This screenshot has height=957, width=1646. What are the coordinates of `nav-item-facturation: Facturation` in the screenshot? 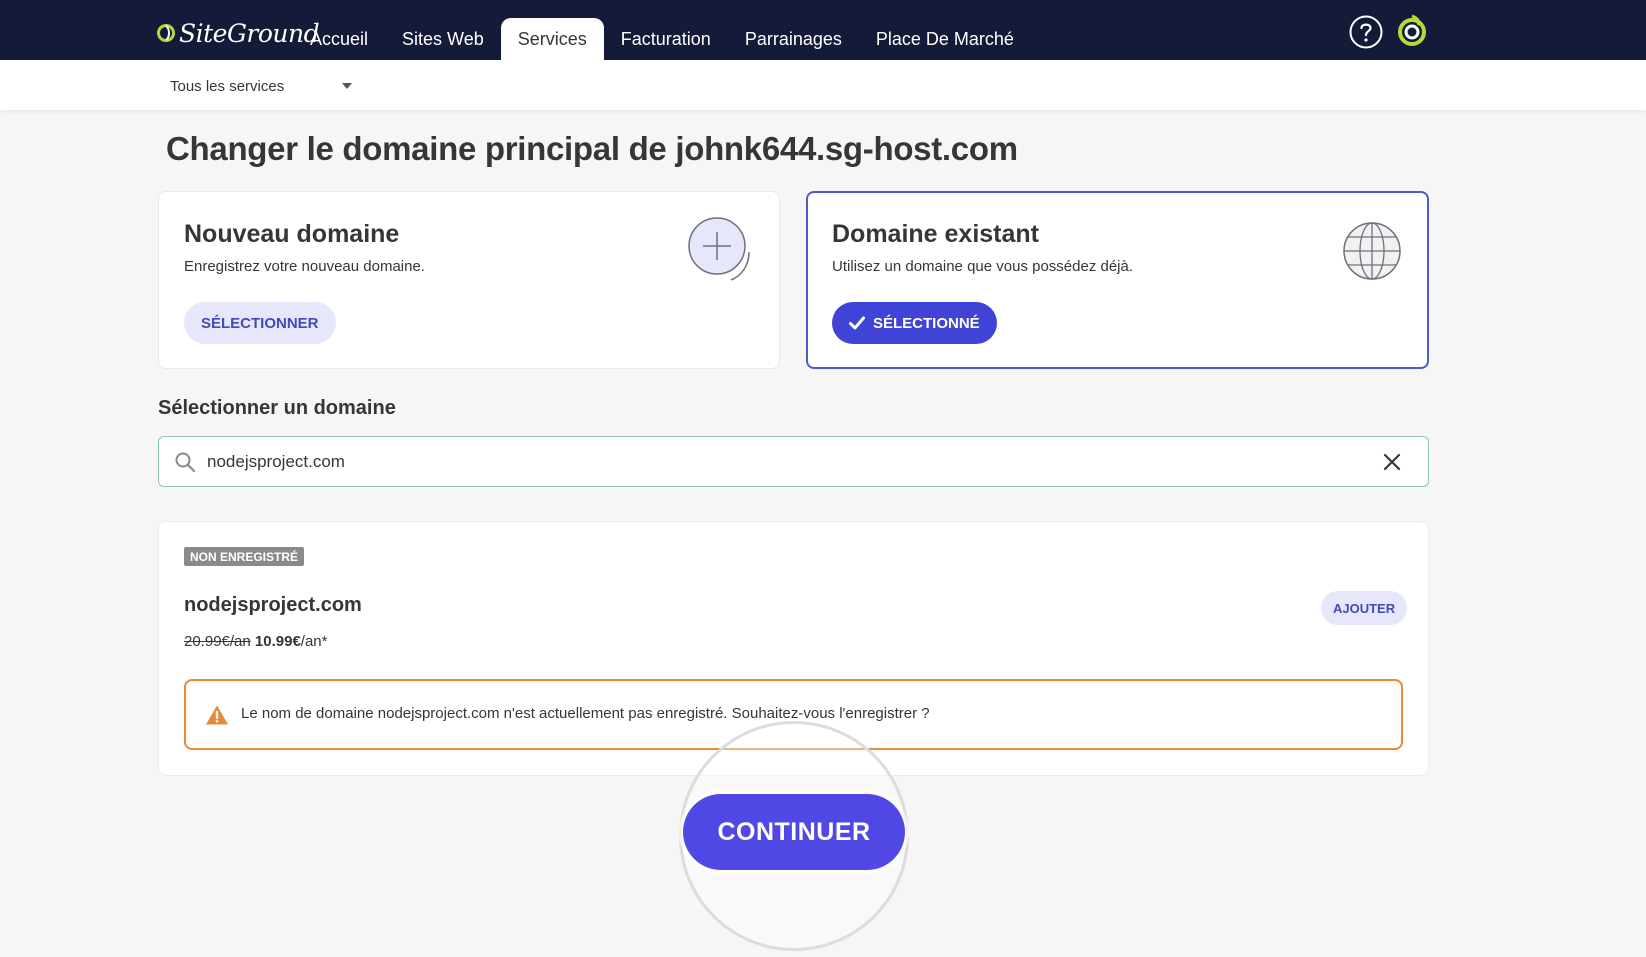 It's located at (666, 39).